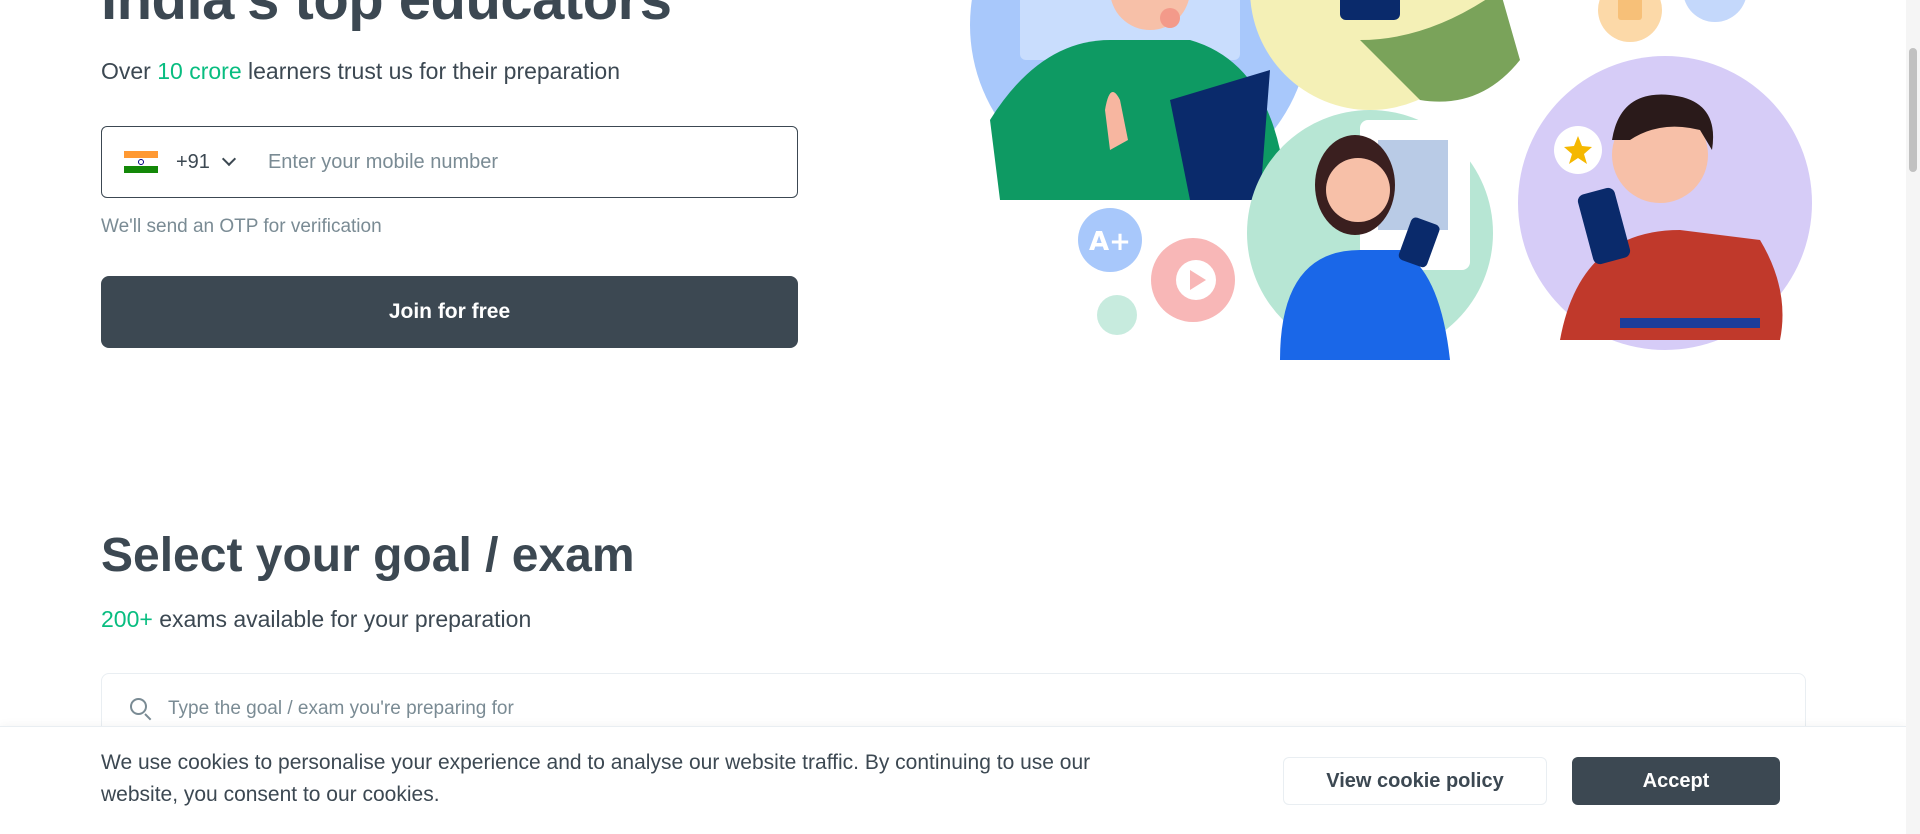 The image size is (1920, 834). Describe the element at coordinates (193, 162) in the screenshot. I see `country-code: +91` at that location.